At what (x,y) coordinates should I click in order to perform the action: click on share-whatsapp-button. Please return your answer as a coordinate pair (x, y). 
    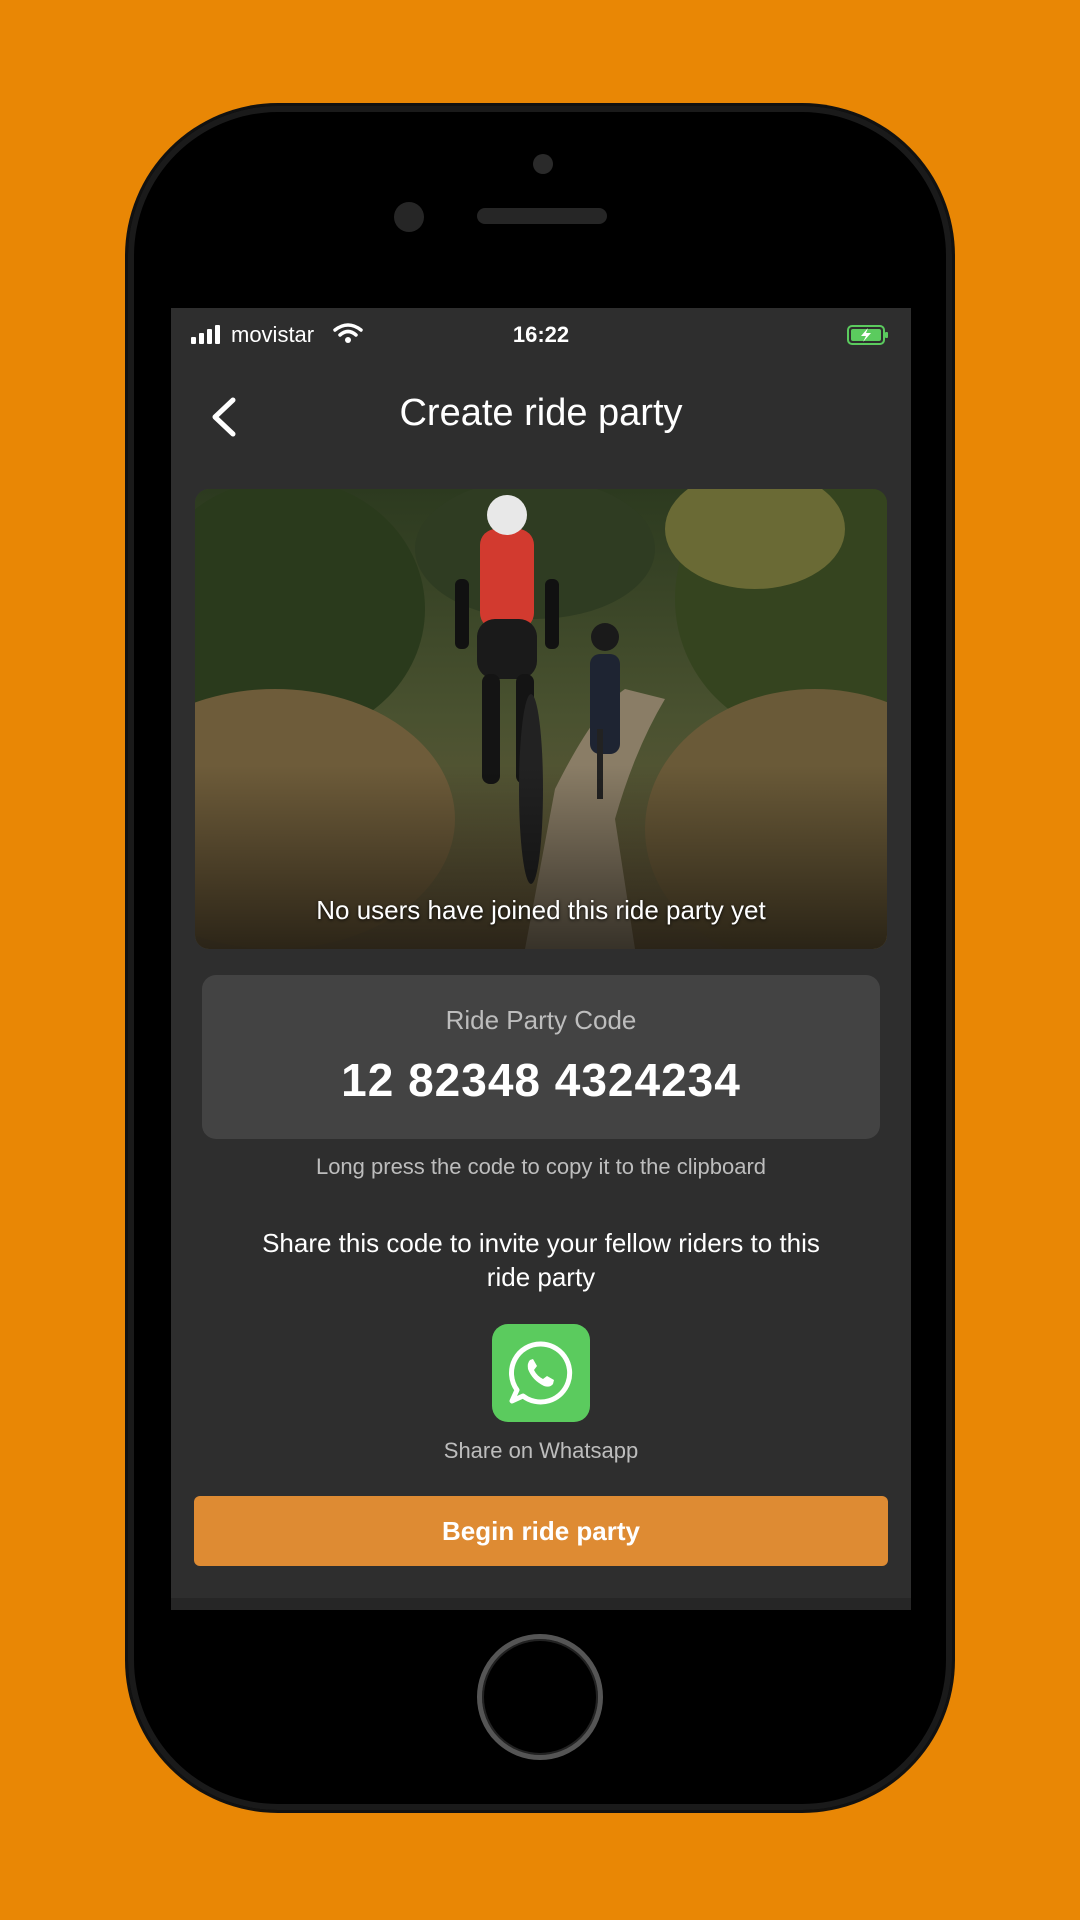
    Looking at the image, I should click on (541, 1373).